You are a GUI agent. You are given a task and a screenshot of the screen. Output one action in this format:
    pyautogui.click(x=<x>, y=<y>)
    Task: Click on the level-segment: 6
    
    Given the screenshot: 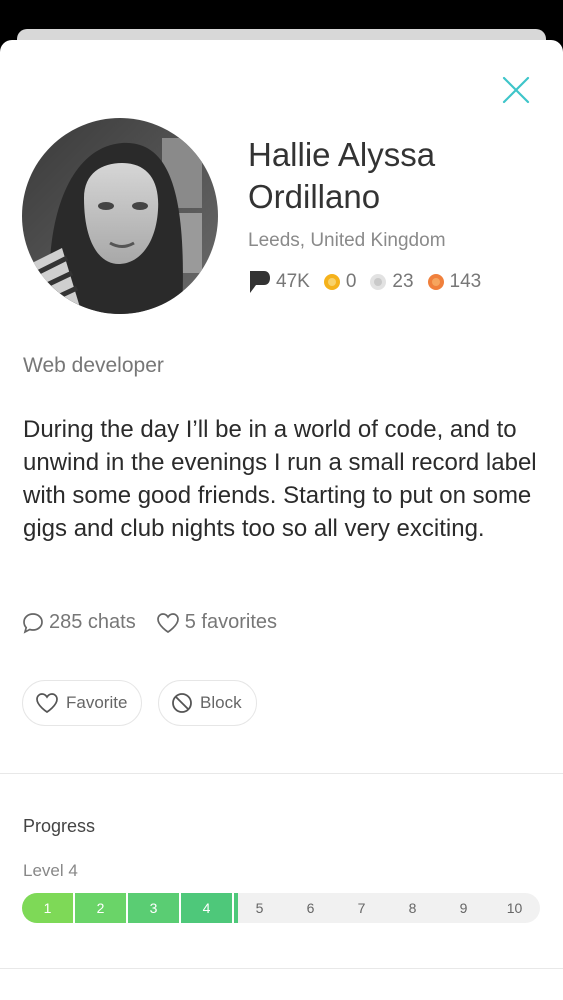 What is the action you would take?
    pyautogui.click(x=310, y=908)
    